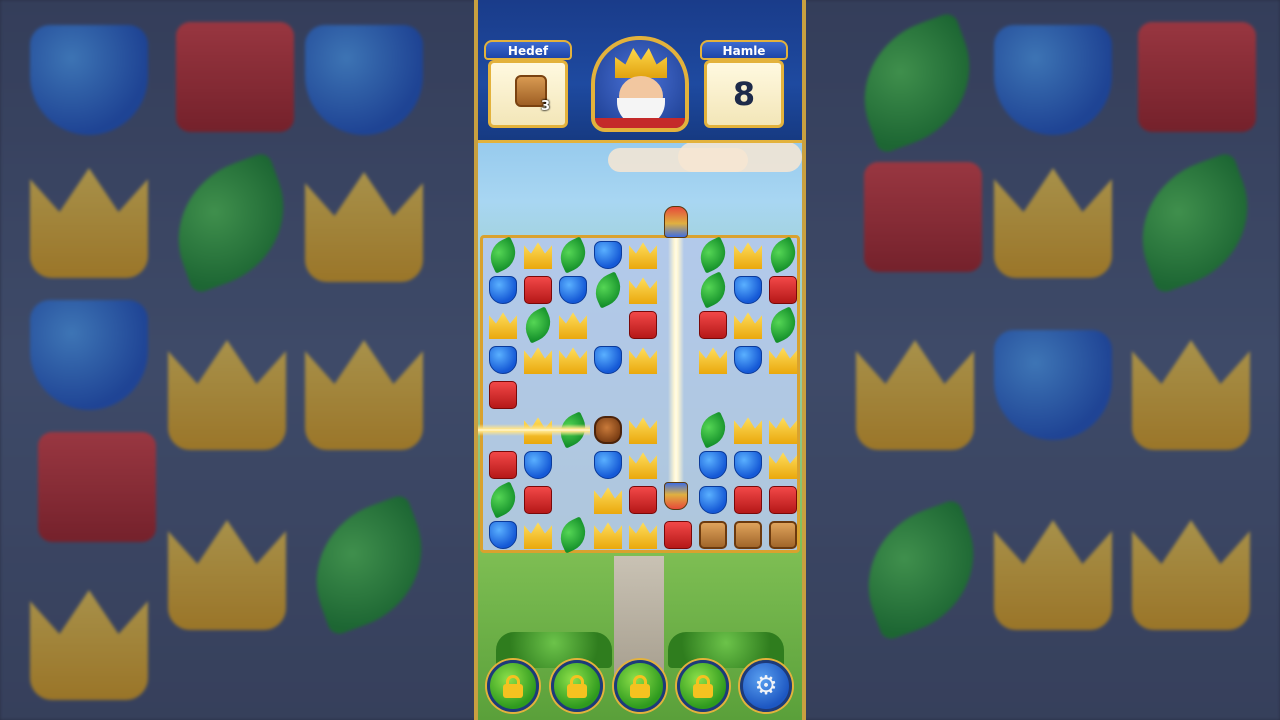 The height and width of the screenshot is (720, 1280). I want to click on lock-icon, so click(703, 686).